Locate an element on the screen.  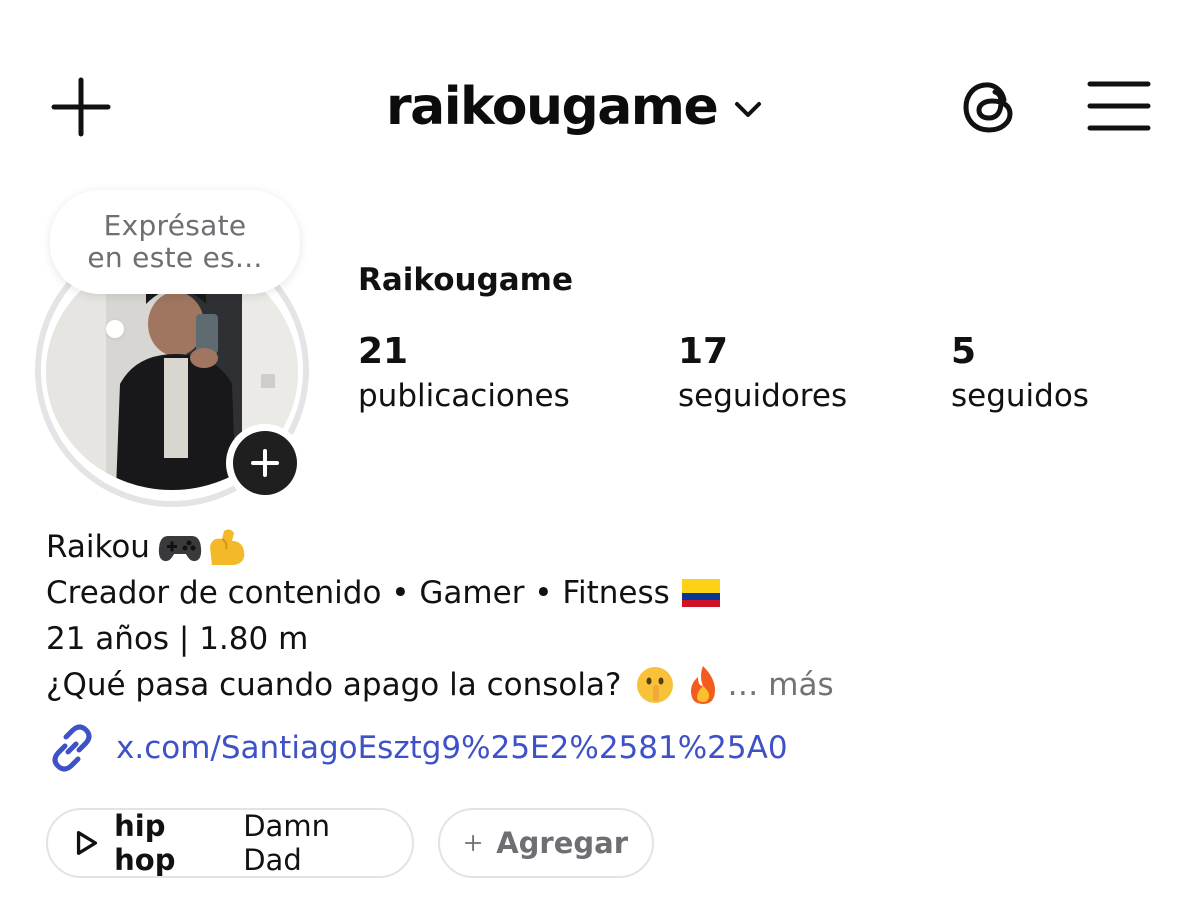
note-tail-dot is located at coordinates (115, 329).